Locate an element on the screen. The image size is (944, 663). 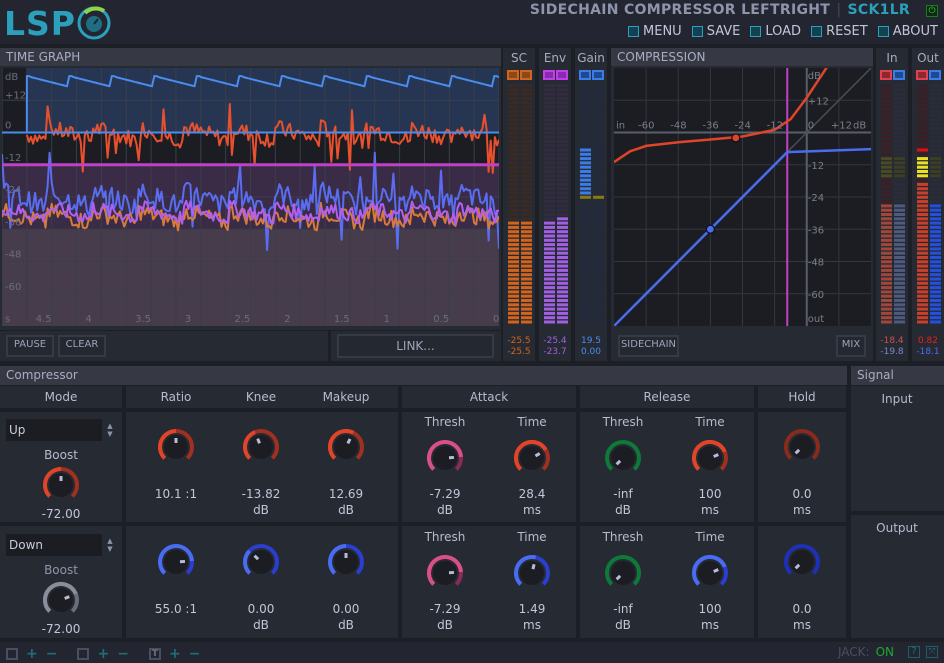
mode-select-up: Up ▲ ▼ is located at coordinates (62, 430).